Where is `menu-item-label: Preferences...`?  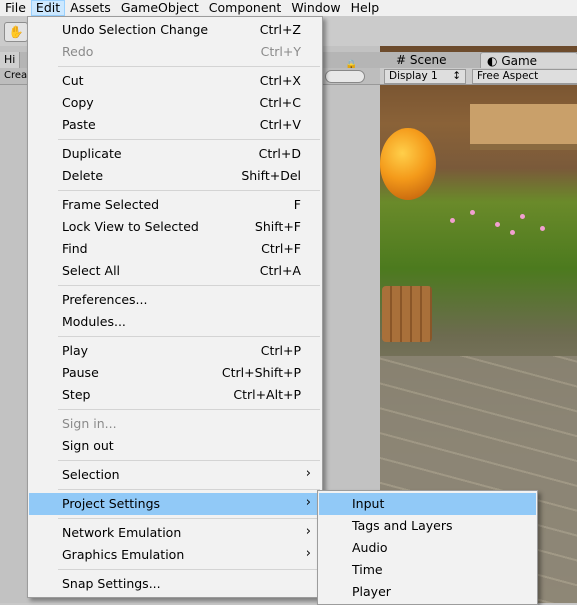
menu-item-label: Preferences... is located at coordinates (105, 299).